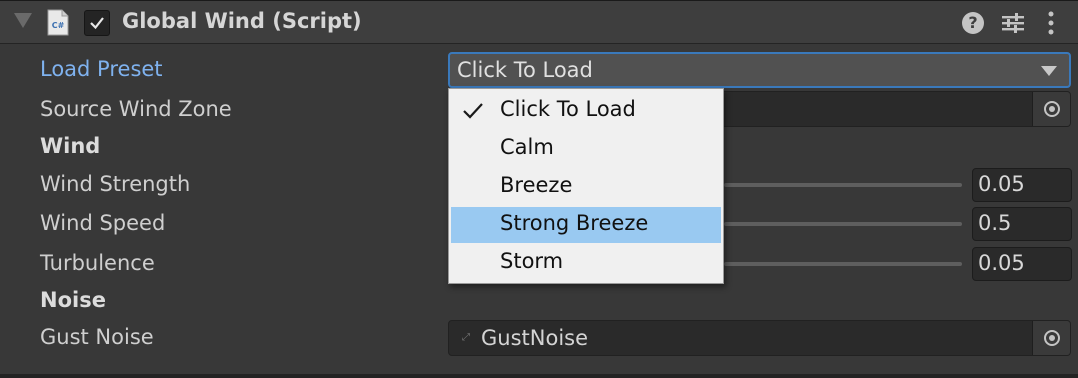 The width and height of the screenshot is (1078, 378). I want to click on svg-text: C#, so click(58, 25).